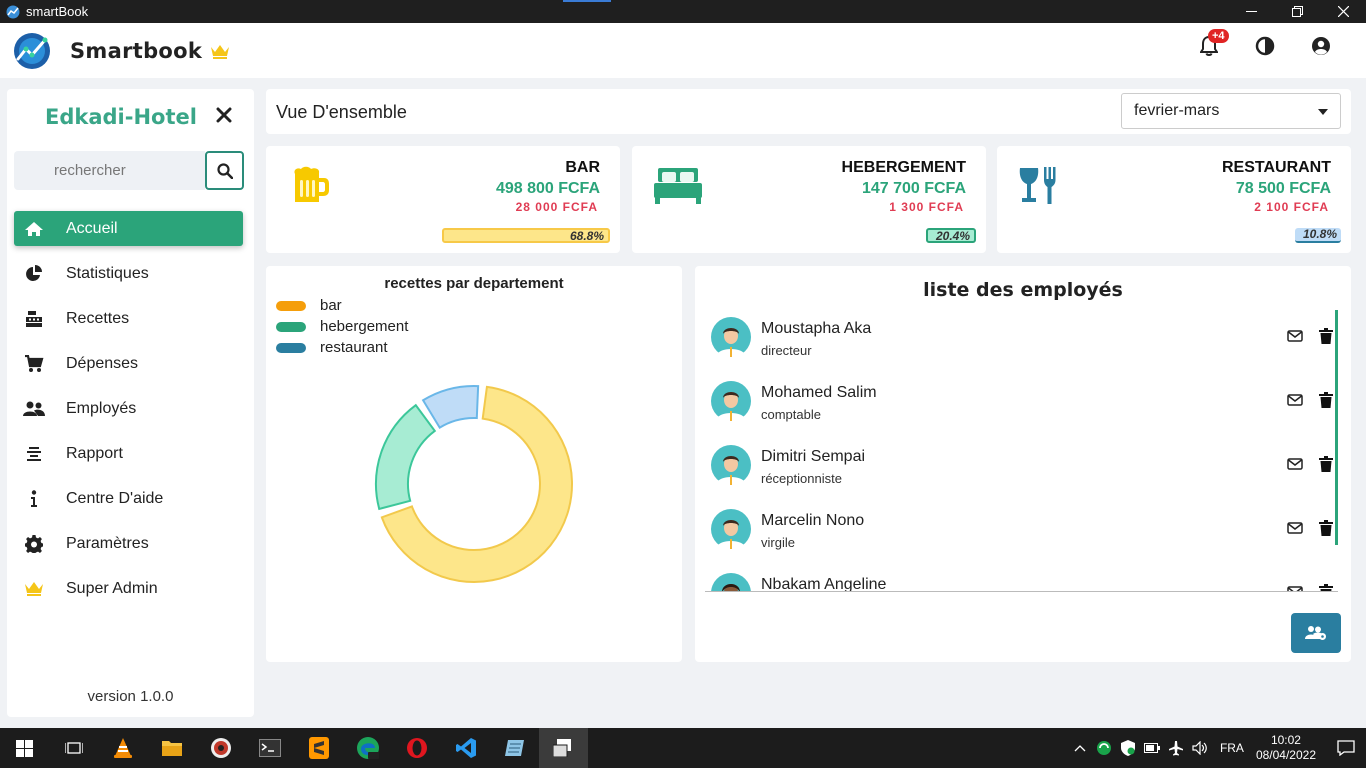  I want to click on employee-name: Moustapha Aka, so click(816, 328).